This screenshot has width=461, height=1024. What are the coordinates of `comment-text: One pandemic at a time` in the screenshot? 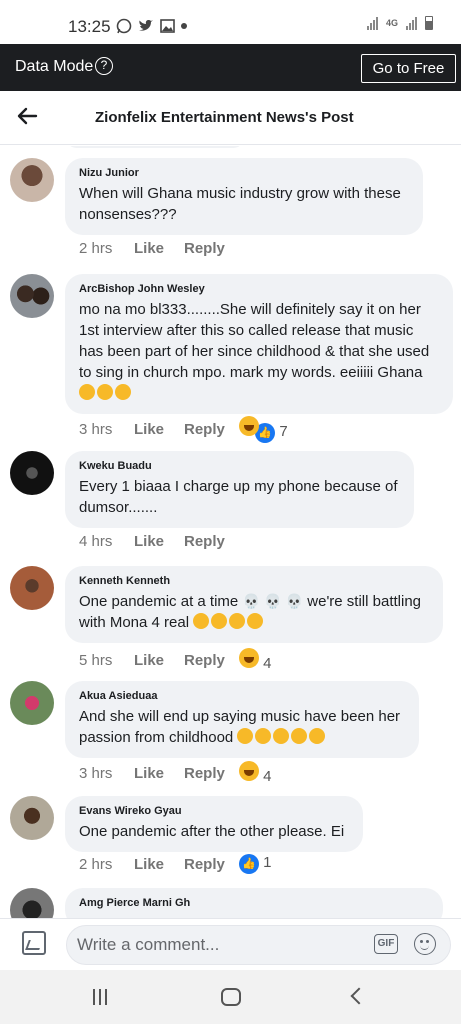 It's located at (159, 601).